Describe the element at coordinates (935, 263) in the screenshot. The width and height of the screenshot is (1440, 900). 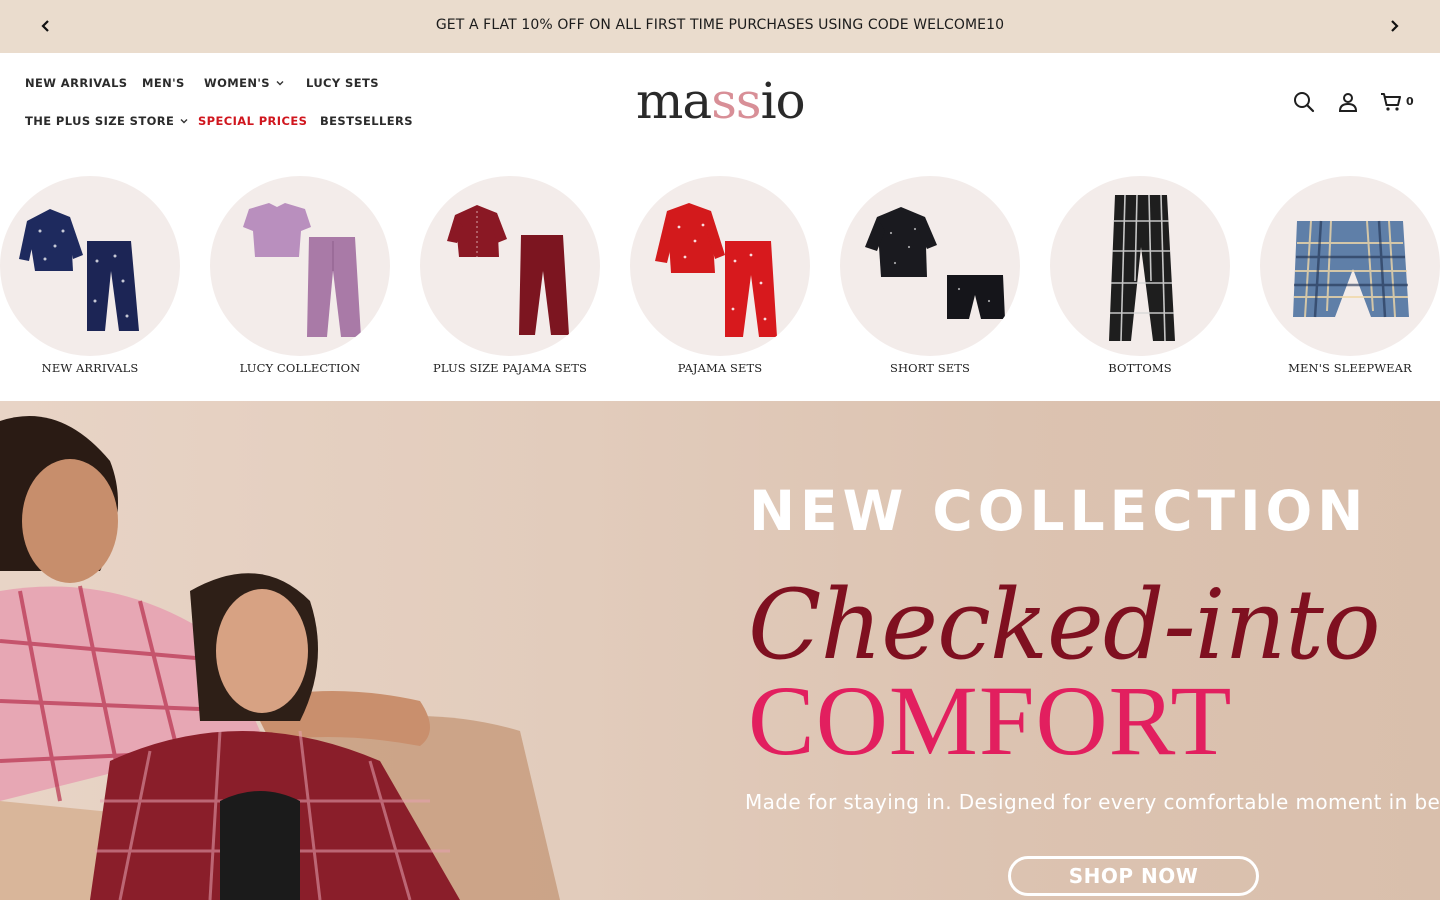
I see `short-set-icon` at that location.